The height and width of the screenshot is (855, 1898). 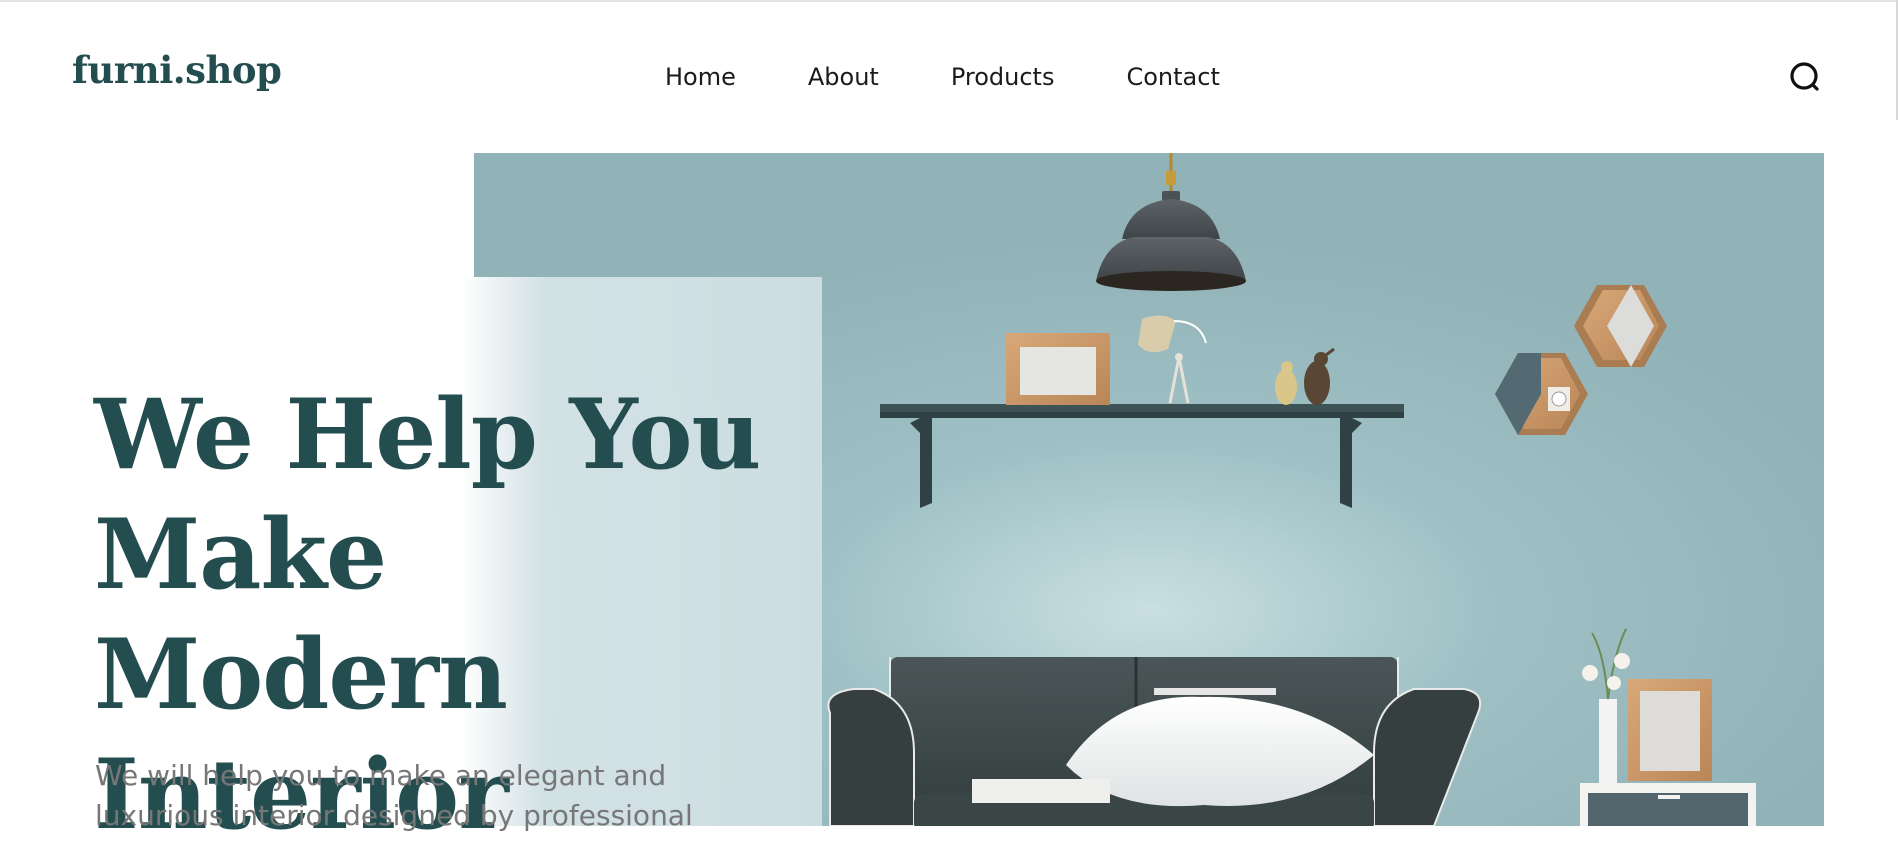 I want to click on hero-title-line: We Help You, so click(x=427, y=434).